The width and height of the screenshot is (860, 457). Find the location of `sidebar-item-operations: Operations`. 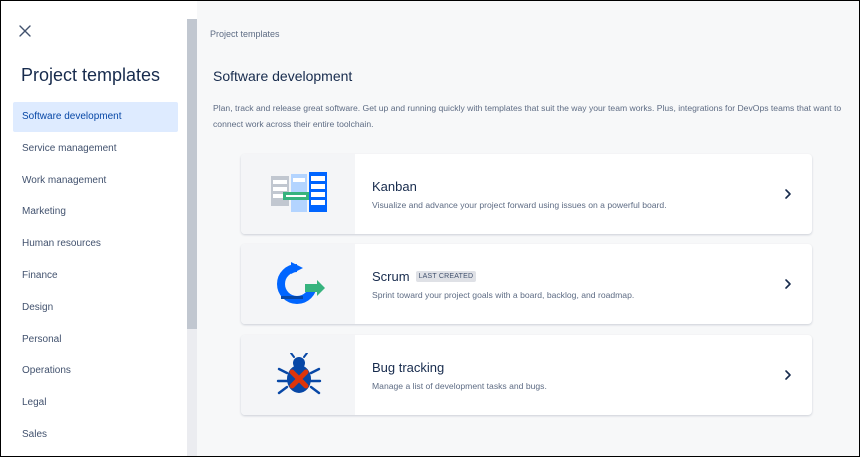

sidebar-item-operations: Operations is located at coordinates (95, 371).